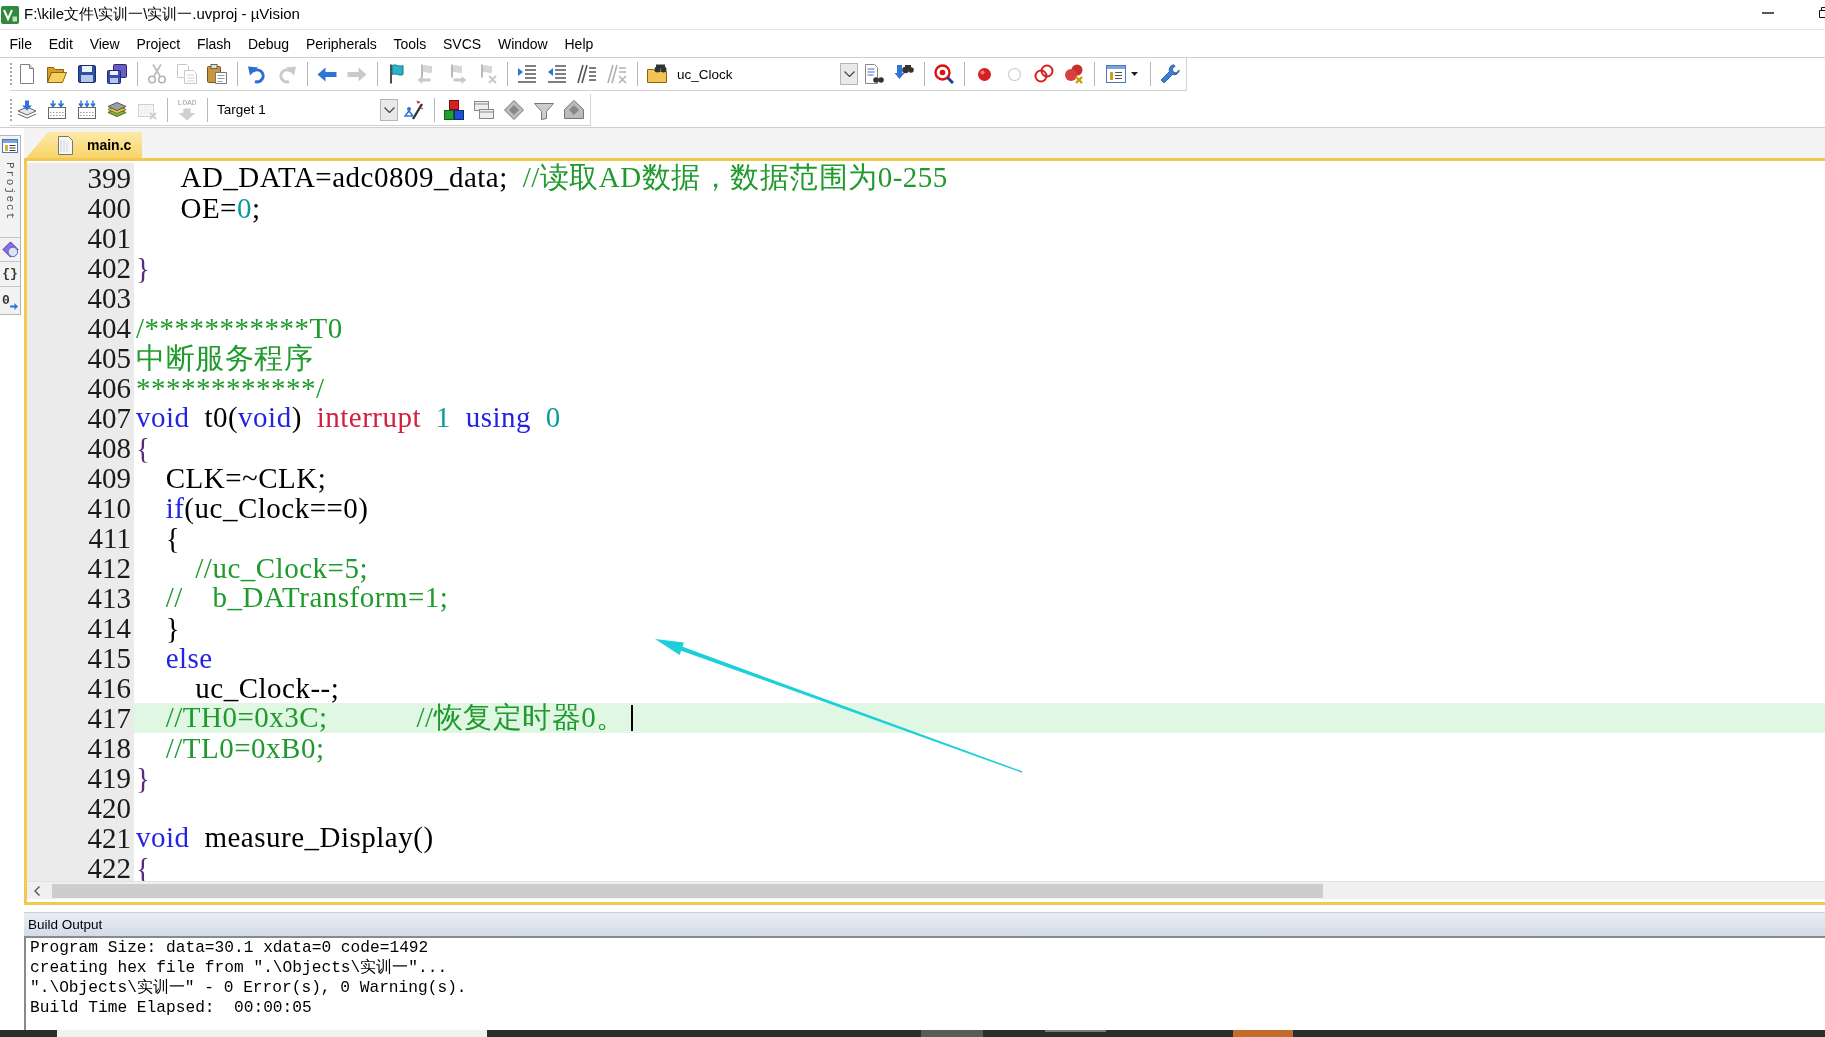 This screenshot has height=1037, width=1825. I want to click on open-folder-icon, so click(57, 74).